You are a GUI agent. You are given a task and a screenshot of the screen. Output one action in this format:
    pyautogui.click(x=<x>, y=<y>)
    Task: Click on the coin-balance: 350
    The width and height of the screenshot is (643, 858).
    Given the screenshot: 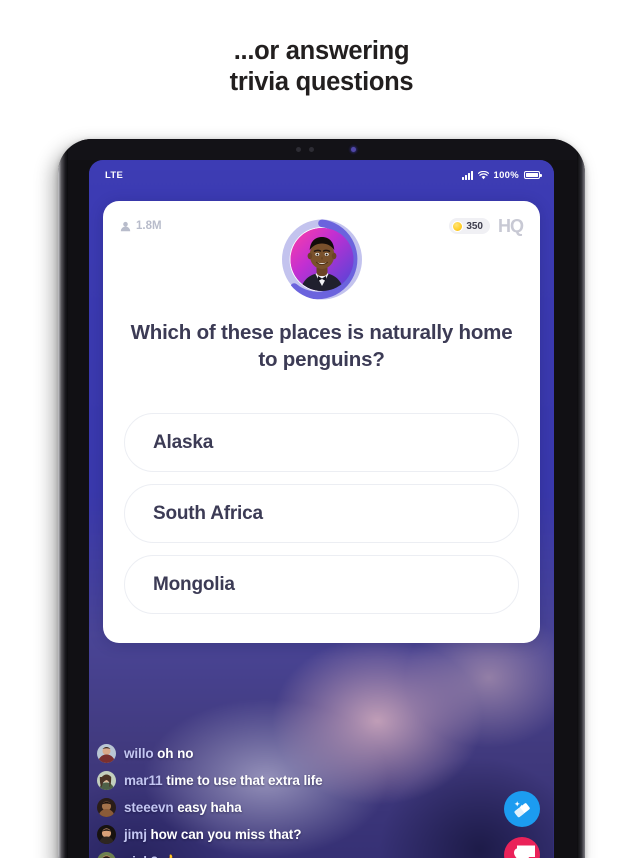 What is the action you would take?
    pyautogui.click(x=469, y=226)
    